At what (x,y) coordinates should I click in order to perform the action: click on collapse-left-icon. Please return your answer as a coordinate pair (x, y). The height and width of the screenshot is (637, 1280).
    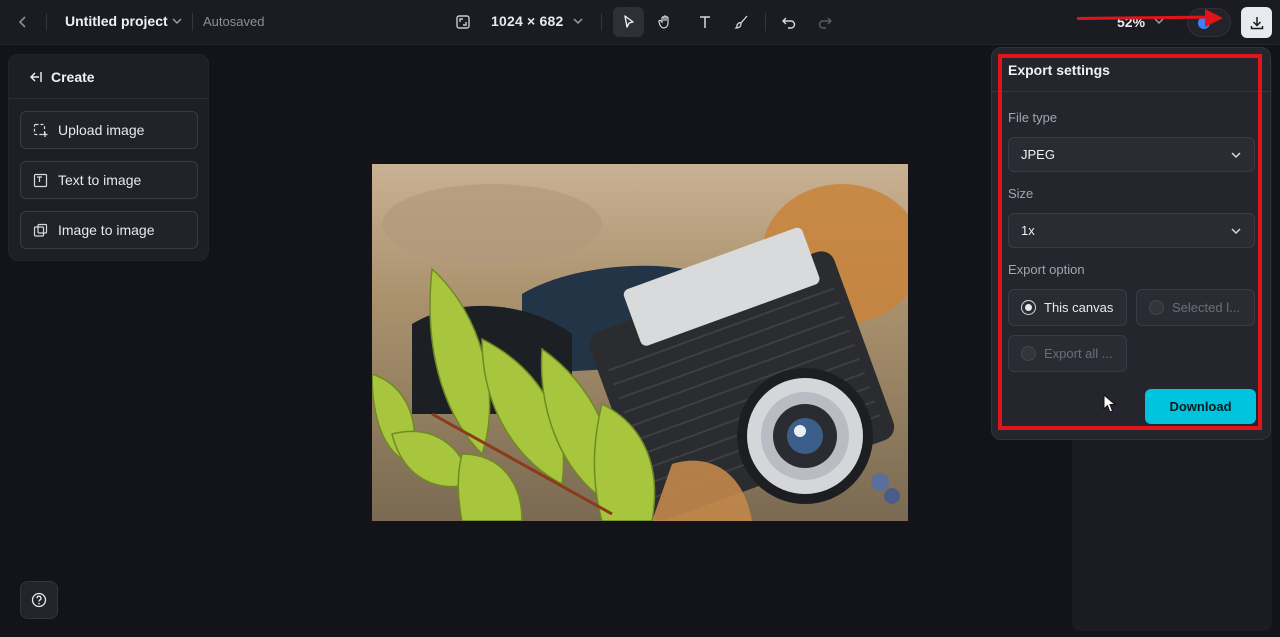
    Looking at the image, I should click on (36, 77).